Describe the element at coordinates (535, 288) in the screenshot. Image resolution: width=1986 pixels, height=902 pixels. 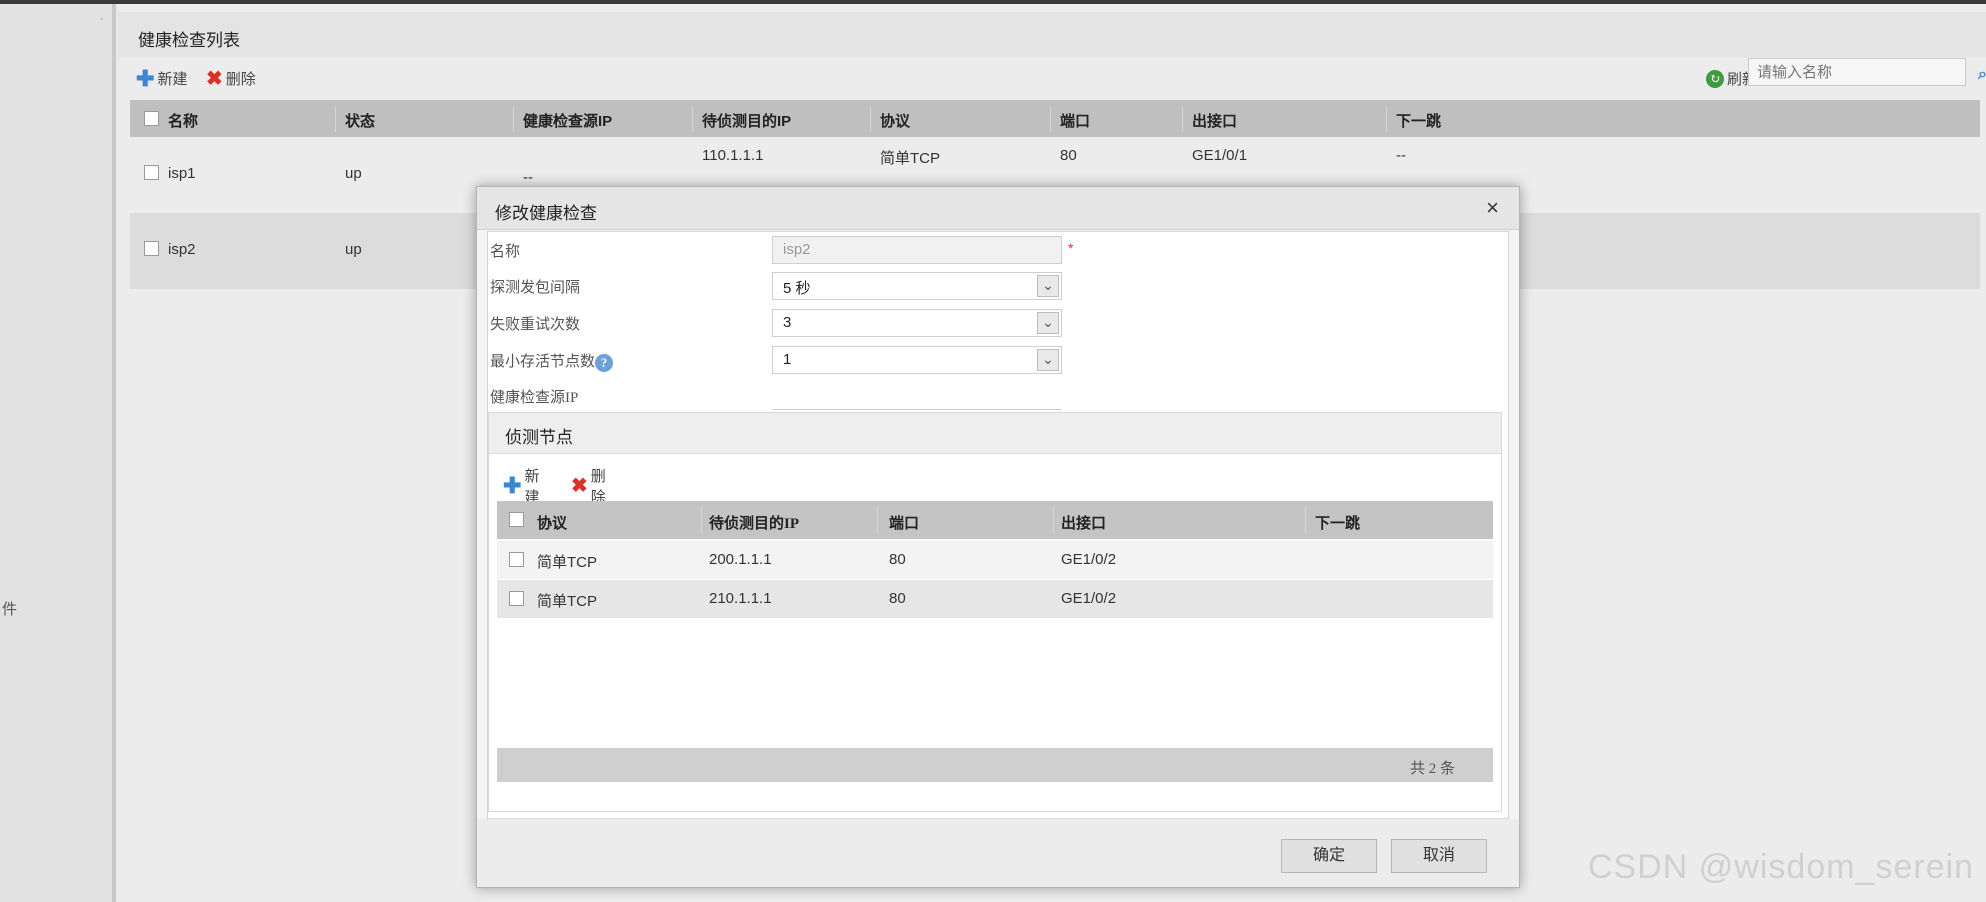
I see `interval-label: 探测发包间隔` at that location.